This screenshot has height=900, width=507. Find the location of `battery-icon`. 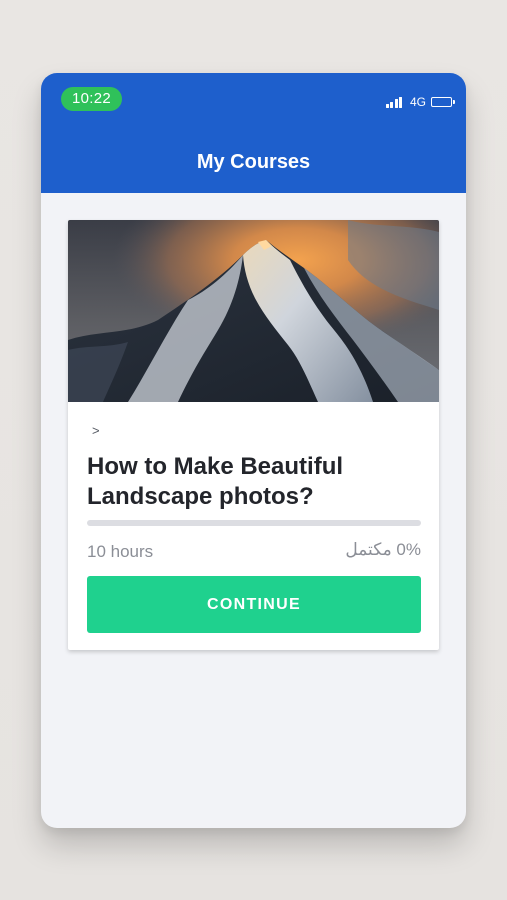

battery-icon is located at coordinates (443, 102).